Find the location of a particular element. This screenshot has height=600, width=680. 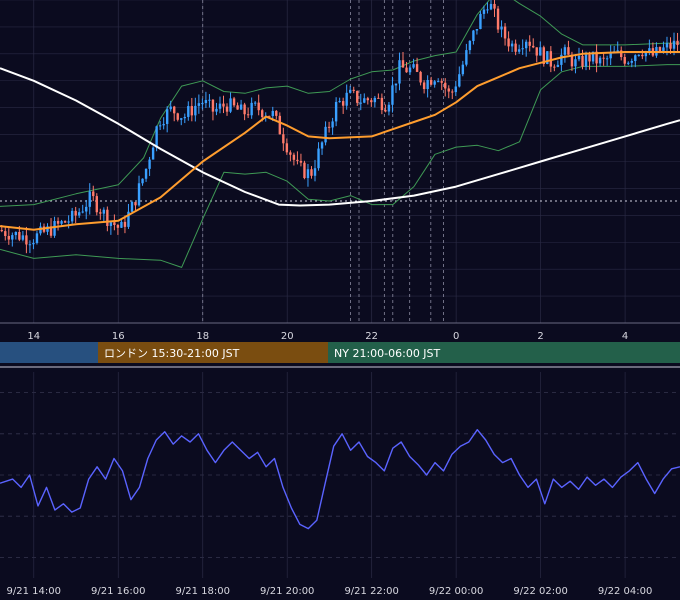

newyork-session-label: NY 21:00-06:00 JST is located at coordinates (387, 353).